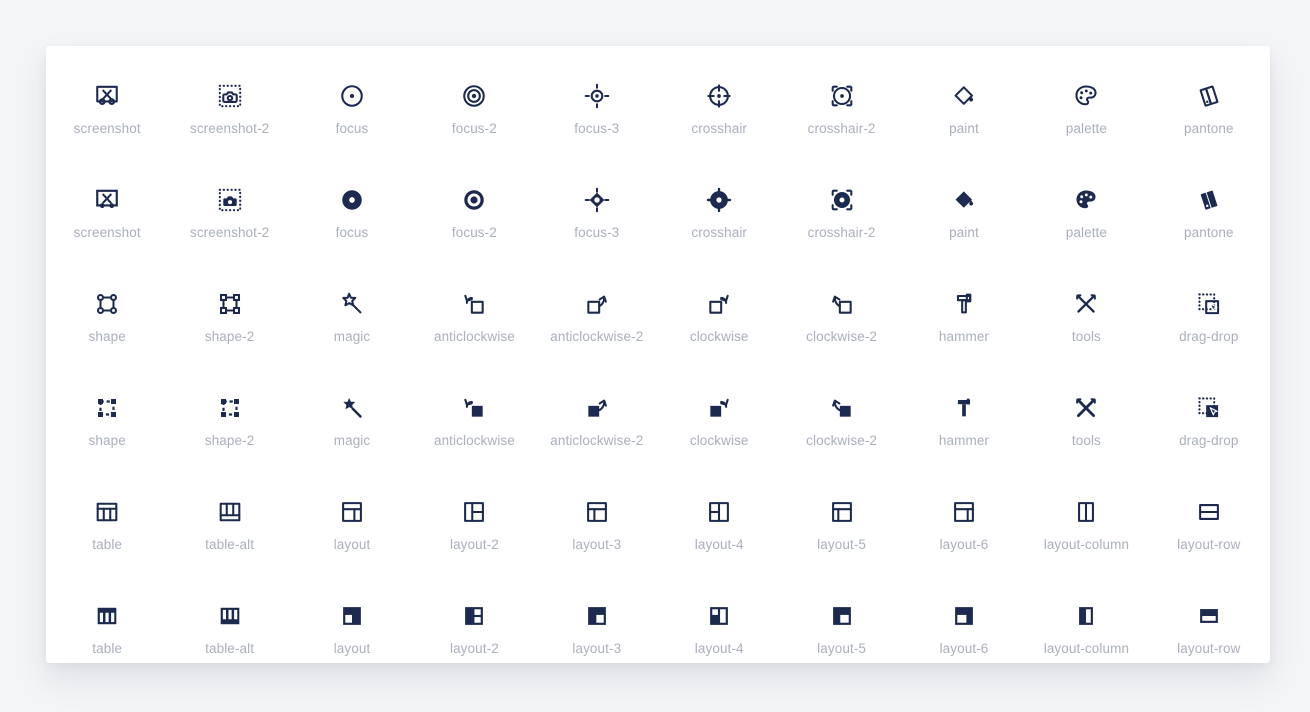 This screenshot has height=712, width=1310. What do you see at coordinates (719, 218) in the screenshot?
I see `icon-cell-crosshair-filled: crosshair` at bounding box center [719, 218].